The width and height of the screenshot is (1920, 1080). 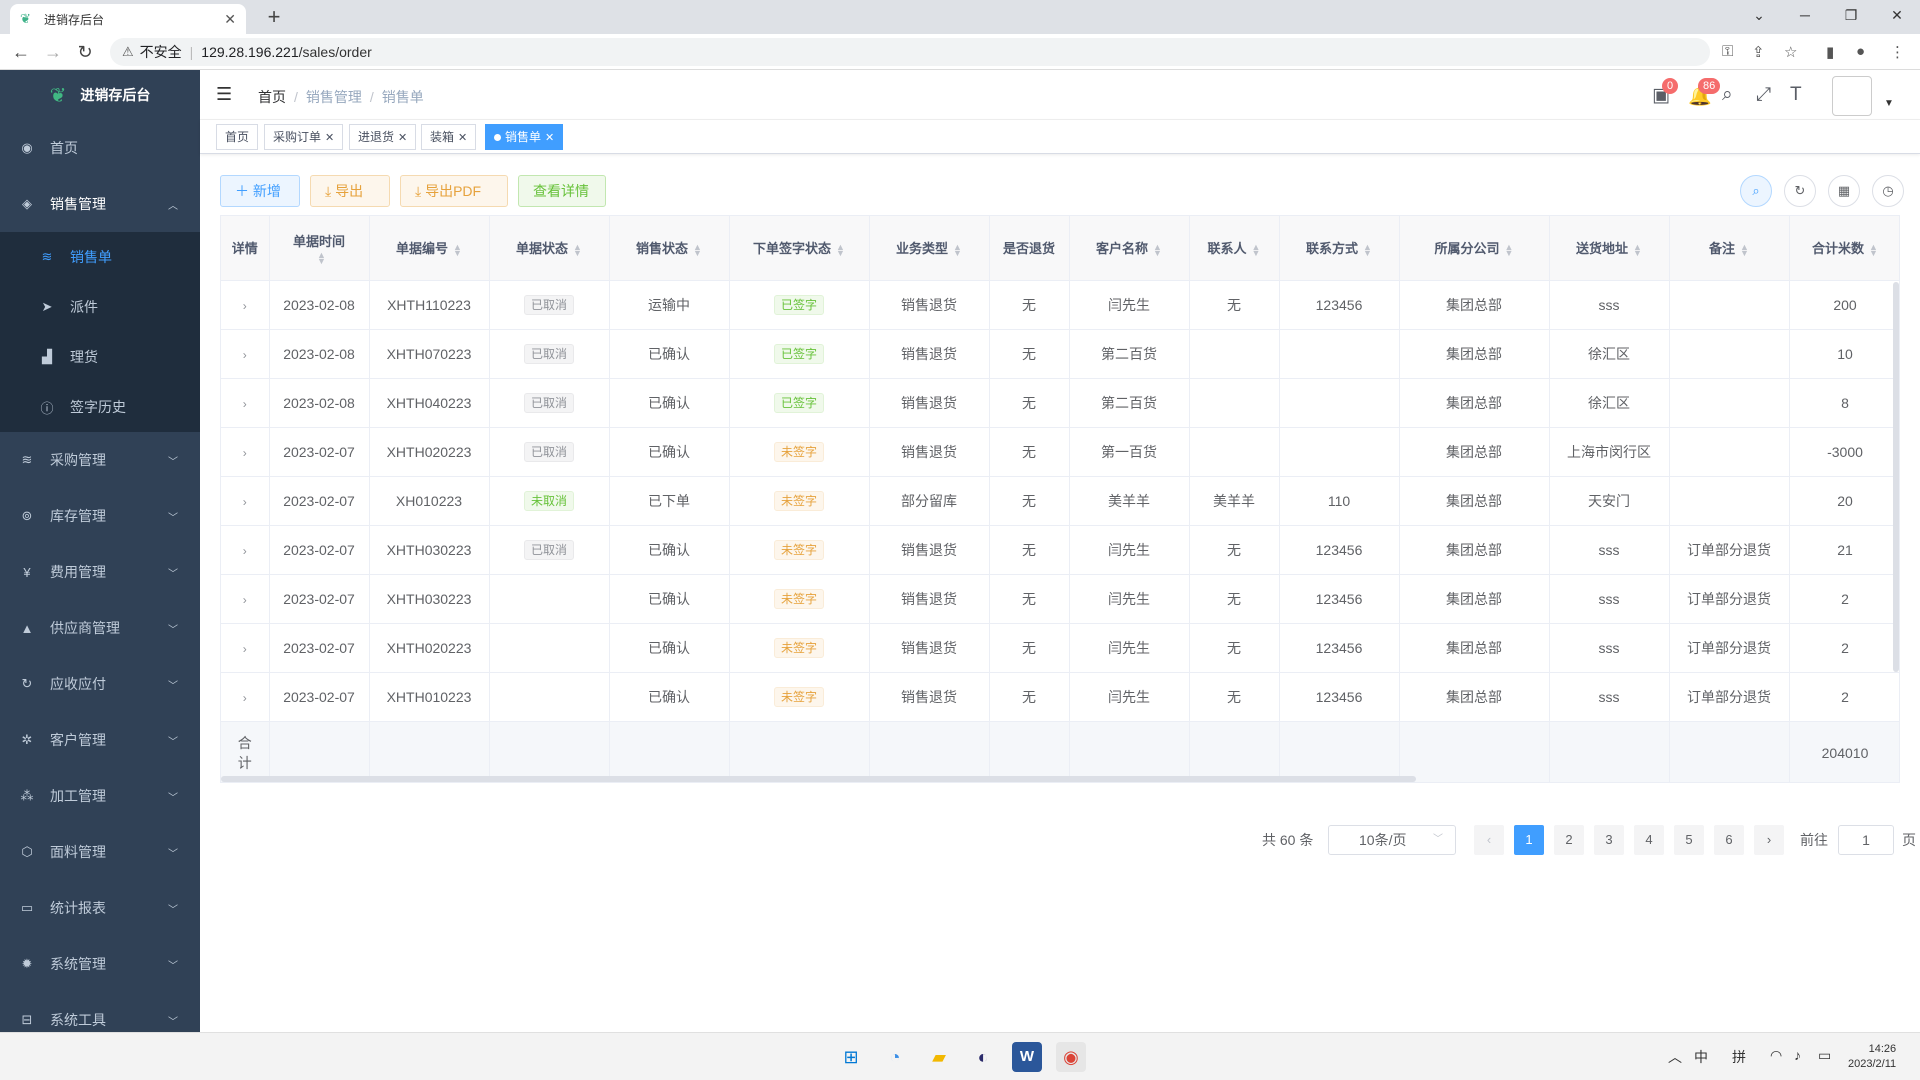 I want to click on column-header: 销售状态 ▲ ▼, so click(x=669, y=248).